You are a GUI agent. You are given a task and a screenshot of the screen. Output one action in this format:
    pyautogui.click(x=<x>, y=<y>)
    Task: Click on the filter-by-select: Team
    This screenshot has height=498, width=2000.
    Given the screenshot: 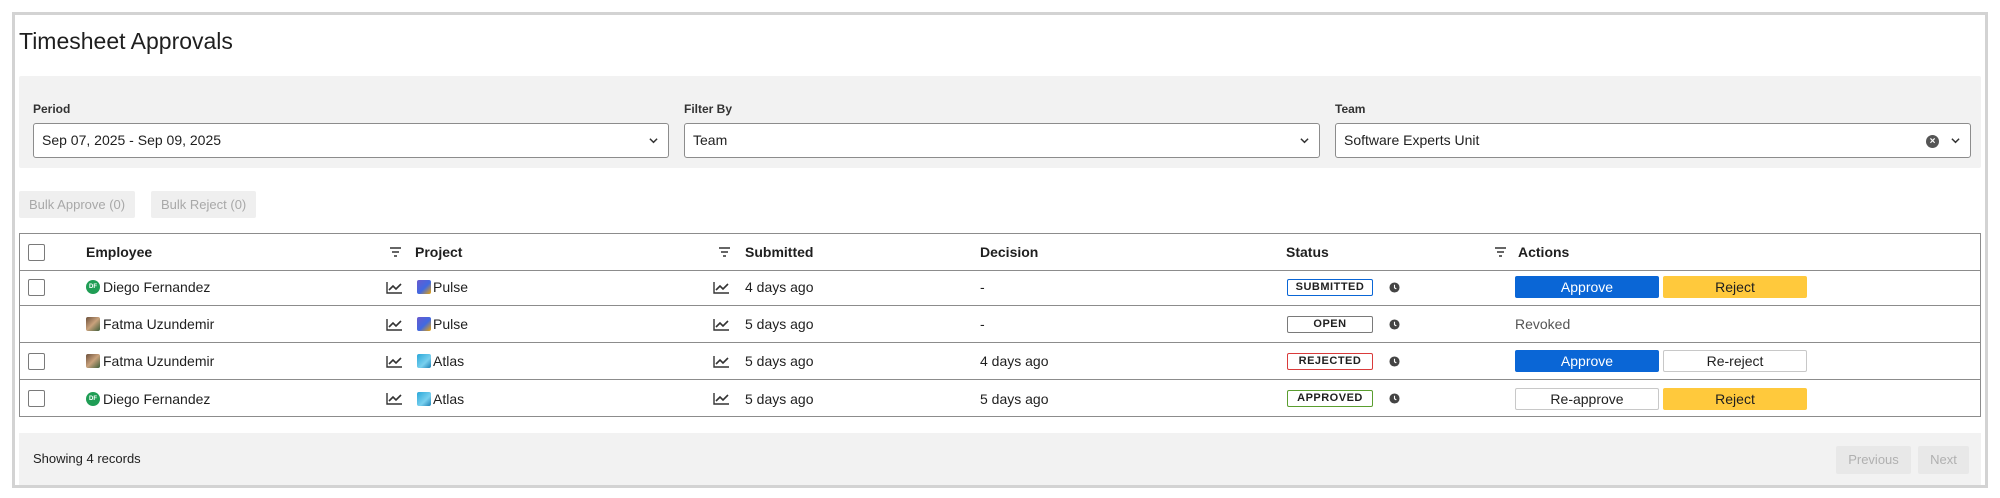 What is the action you would take?
    pyautogui.click(x=1002, y=140)
    